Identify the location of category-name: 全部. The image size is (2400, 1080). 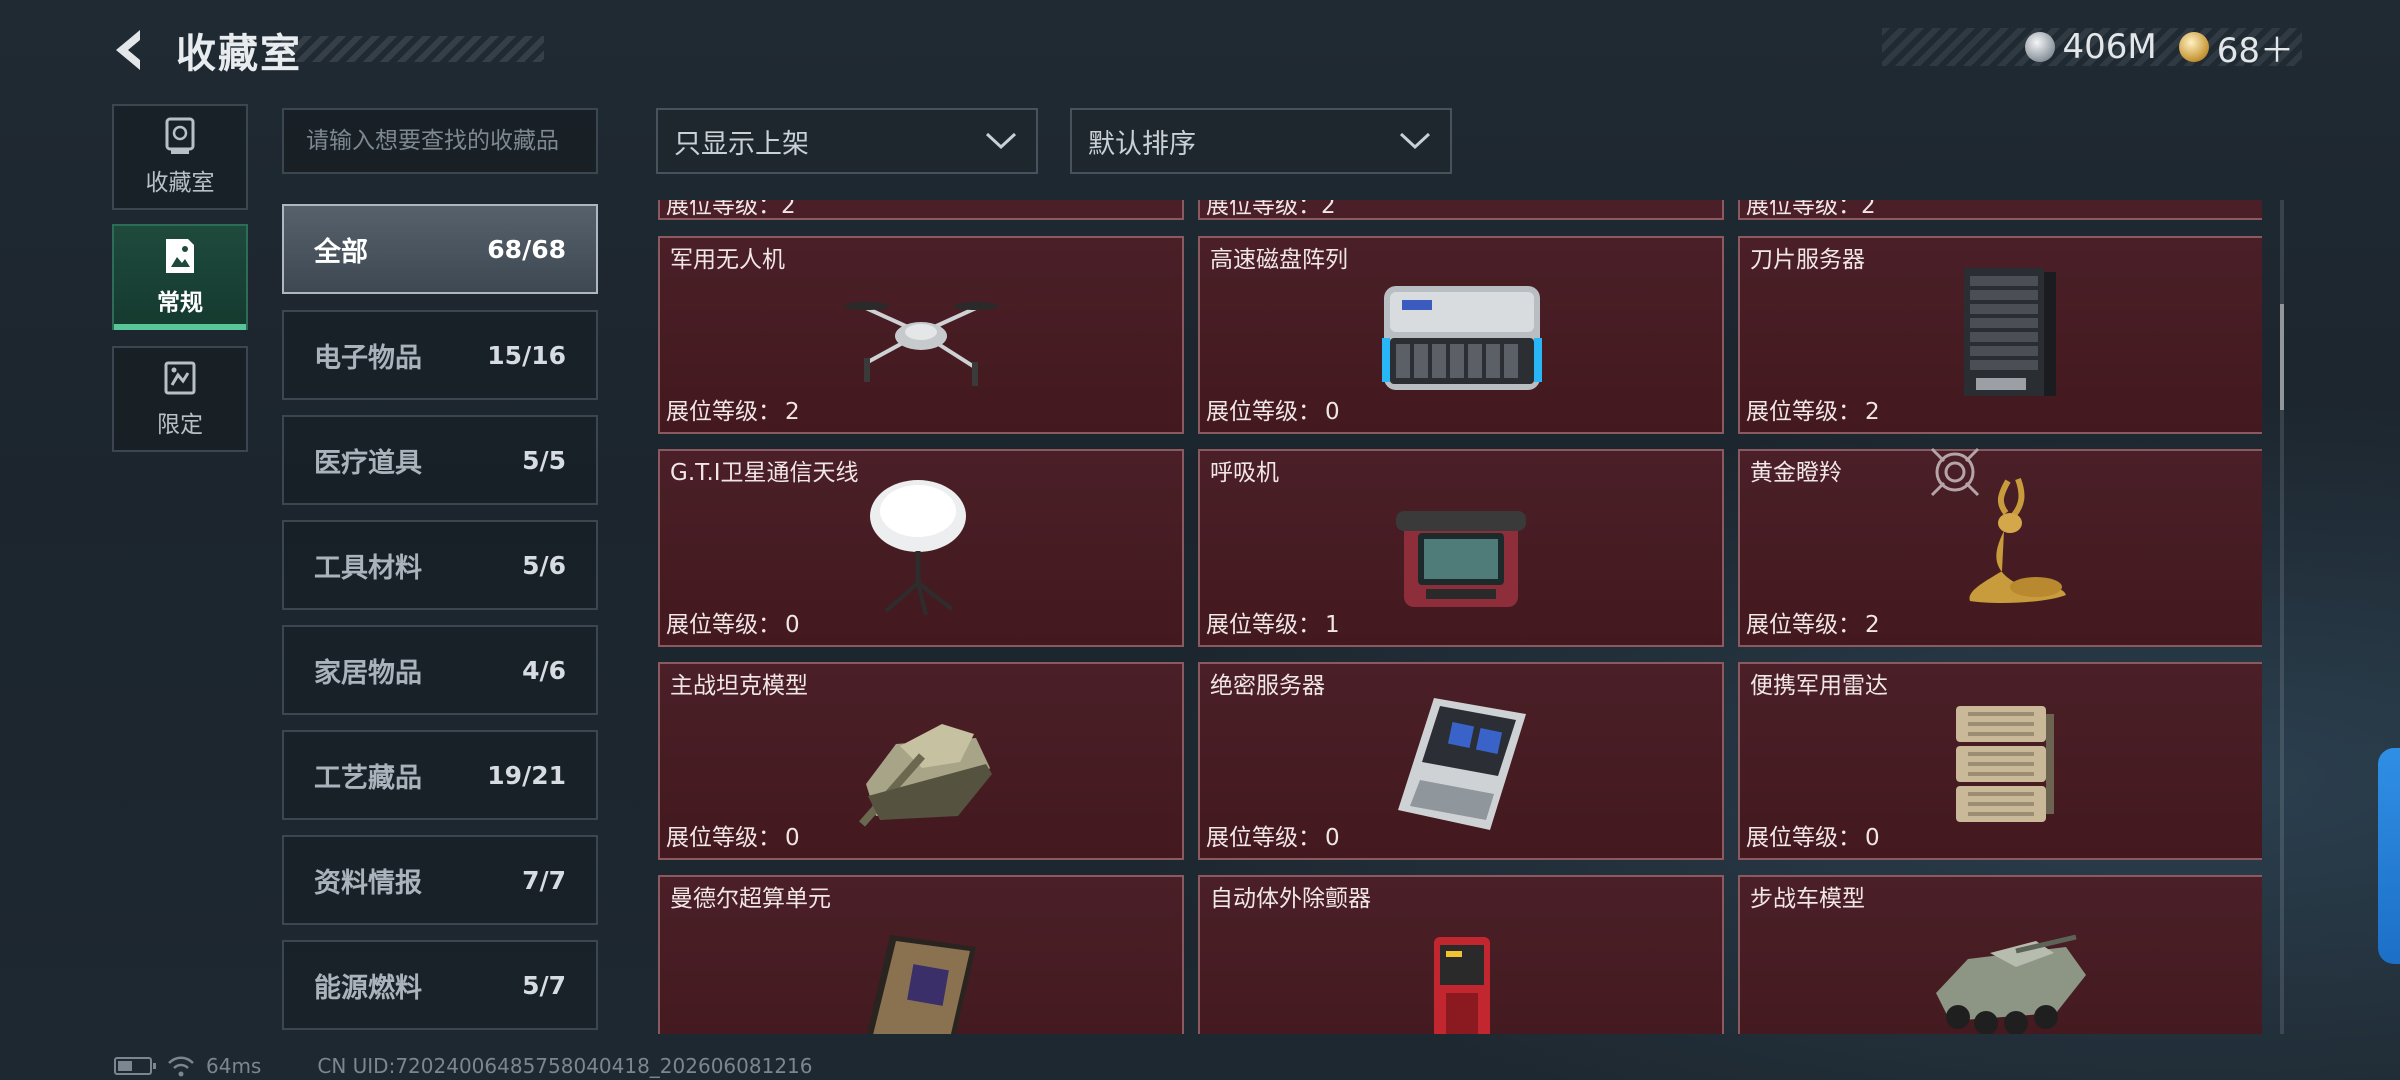
(341, 252).